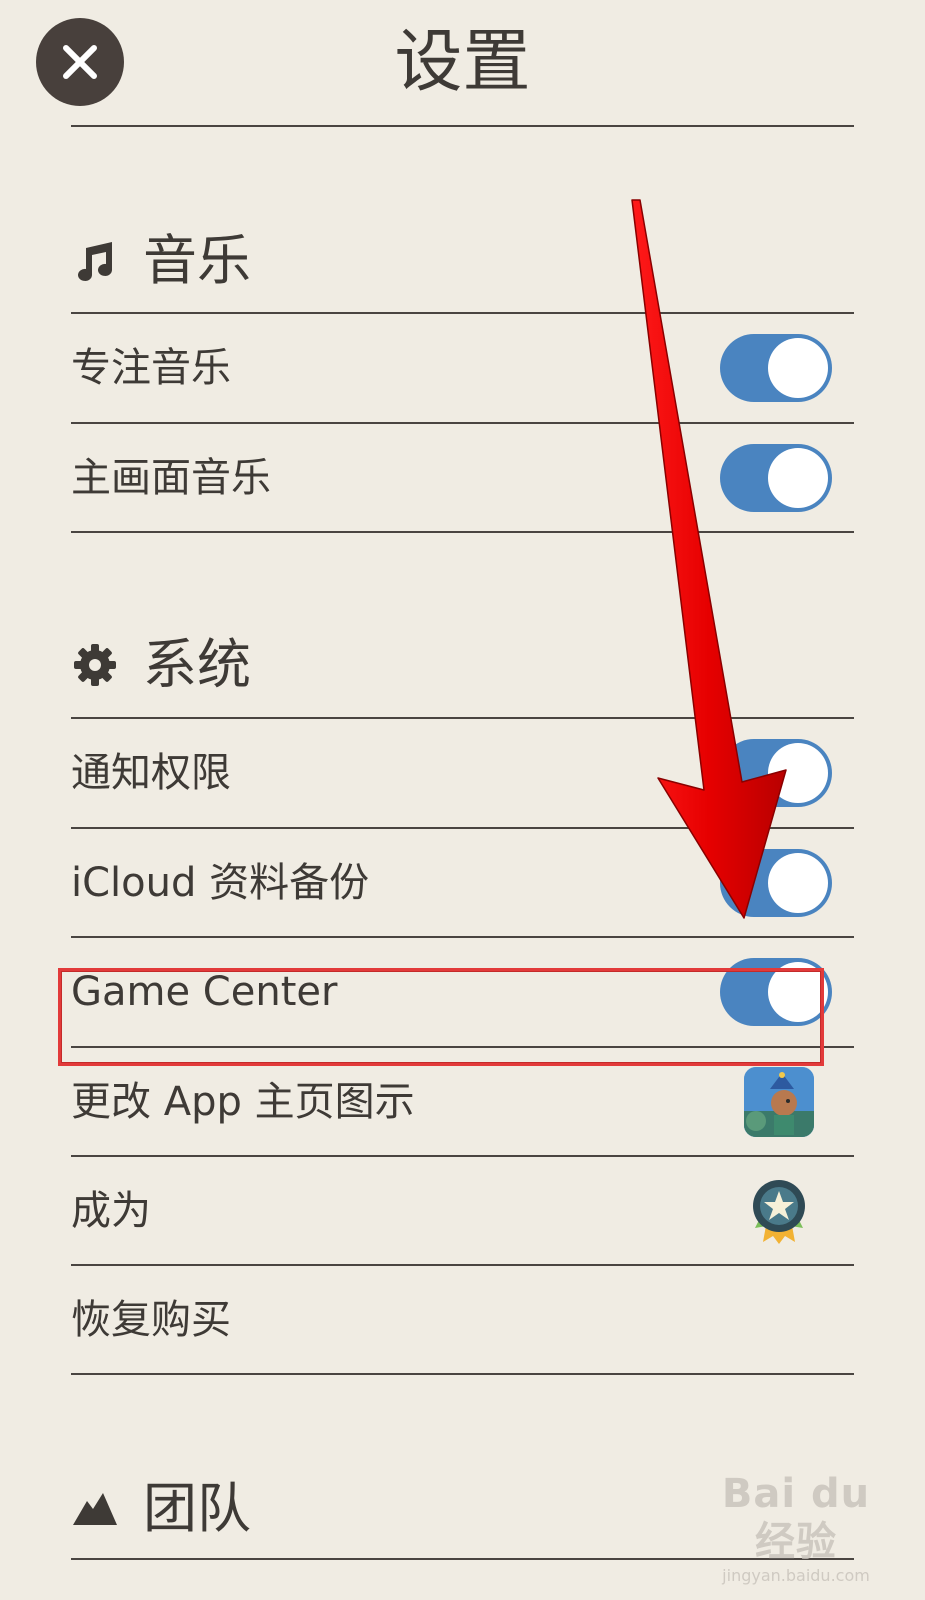 Image resolution: width=925 pixels, height=1600 pixels. Describe the element at coordinates (151, 368) in the screenshot. I see `row-label: 专注音乐` at that location.